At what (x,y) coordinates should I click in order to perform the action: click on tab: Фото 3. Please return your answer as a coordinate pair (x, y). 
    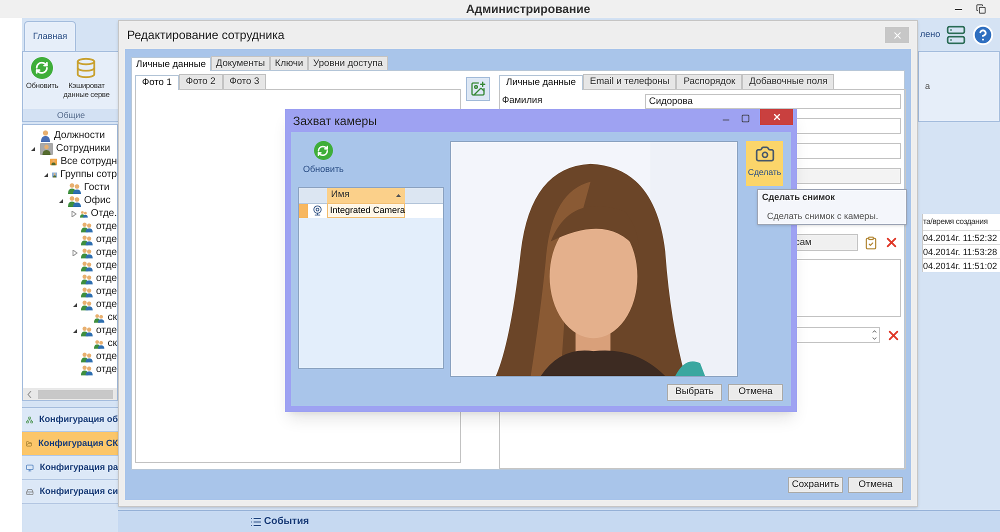
    Looking at the image, I should click on (244, 81).